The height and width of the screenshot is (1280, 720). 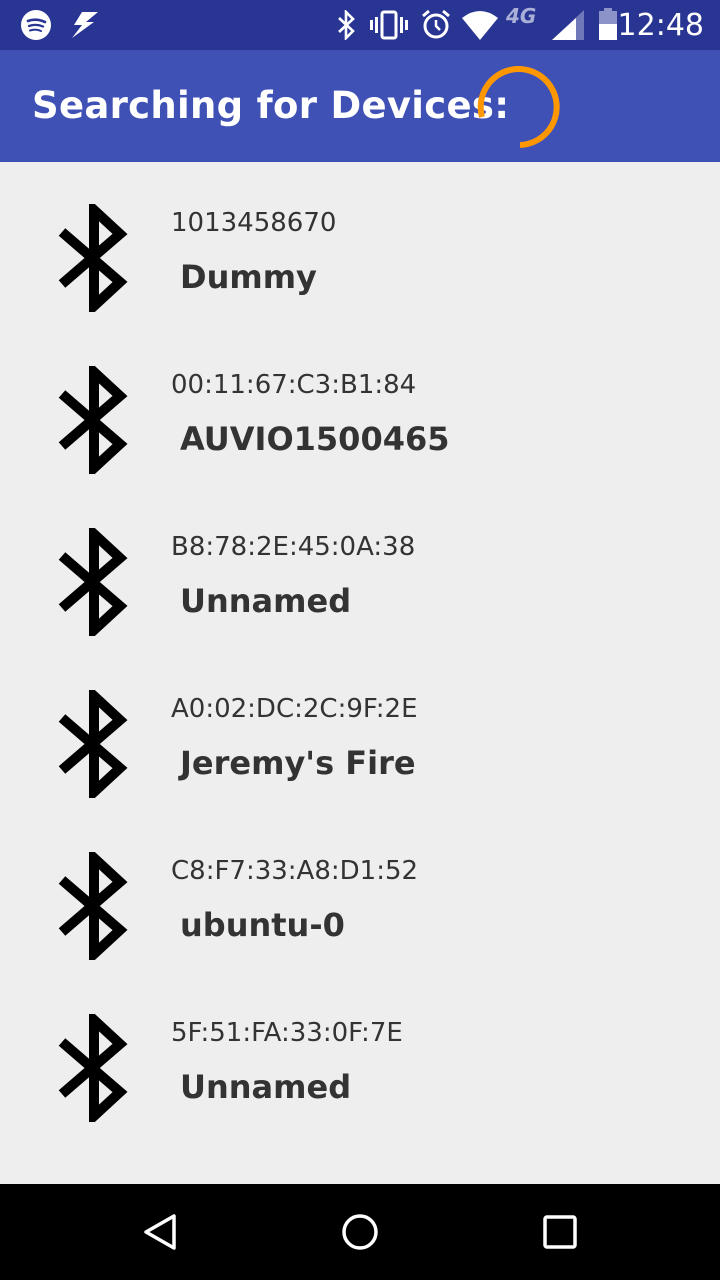 I want to click on app-bar: Searching for Devices:, so click(x=360, y=106).